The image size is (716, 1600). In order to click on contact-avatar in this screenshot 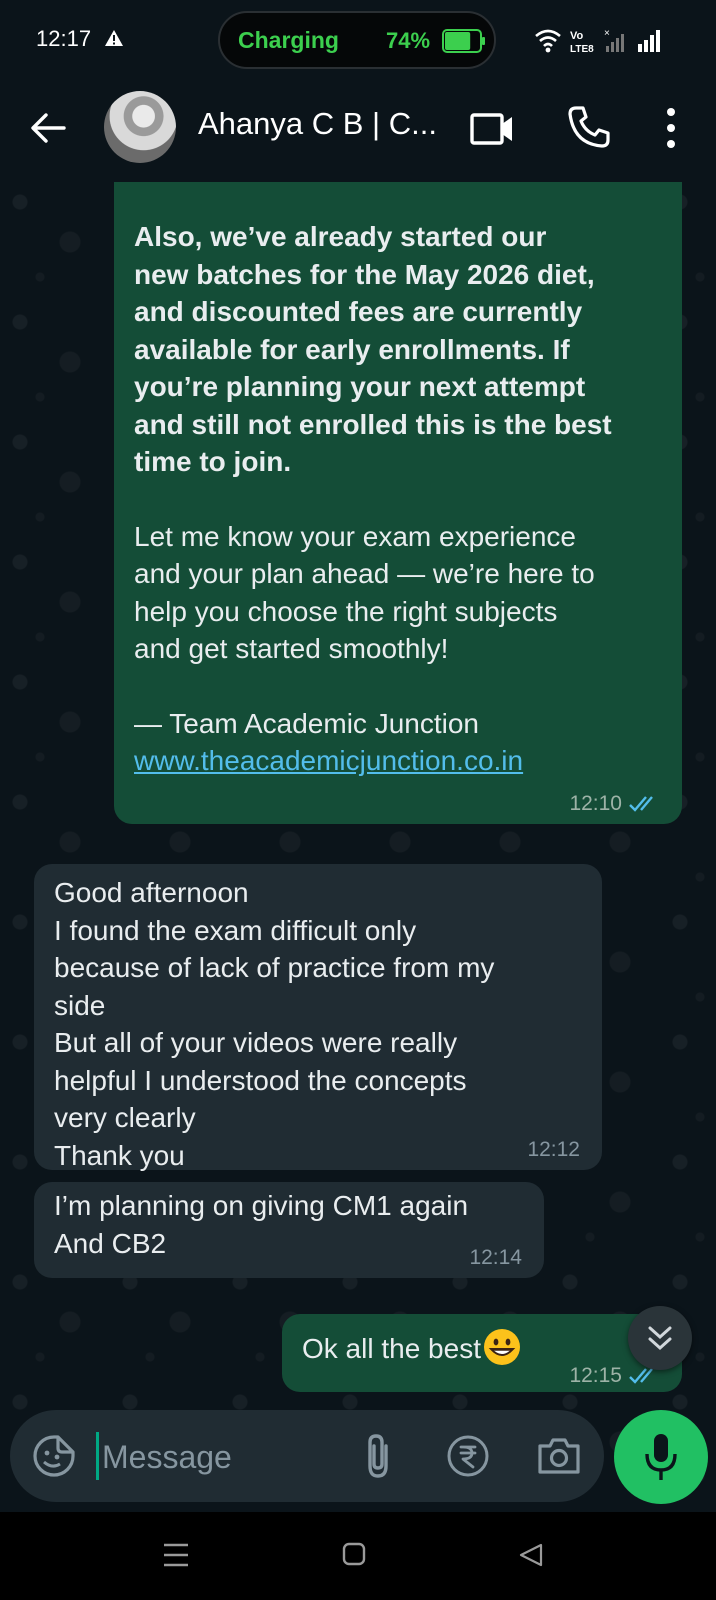, I will do `click(140, 127)`.